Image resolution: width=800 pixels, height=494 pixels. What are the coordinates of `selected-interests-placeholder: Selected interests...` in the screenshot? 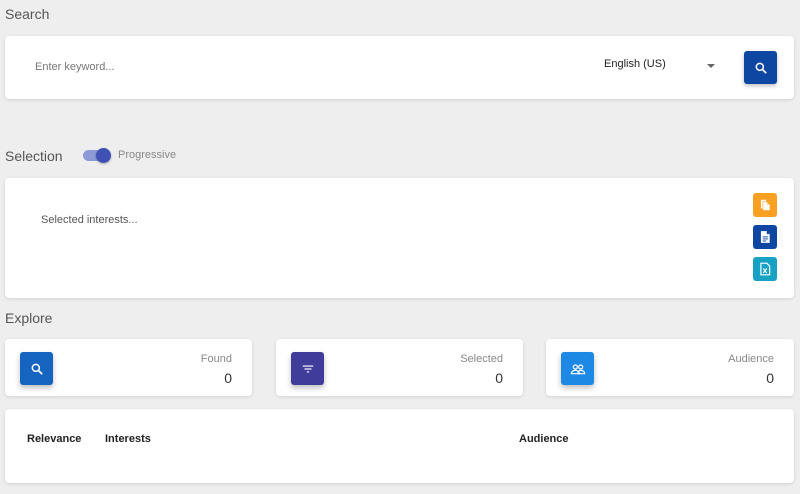 It's located at (89, 220).